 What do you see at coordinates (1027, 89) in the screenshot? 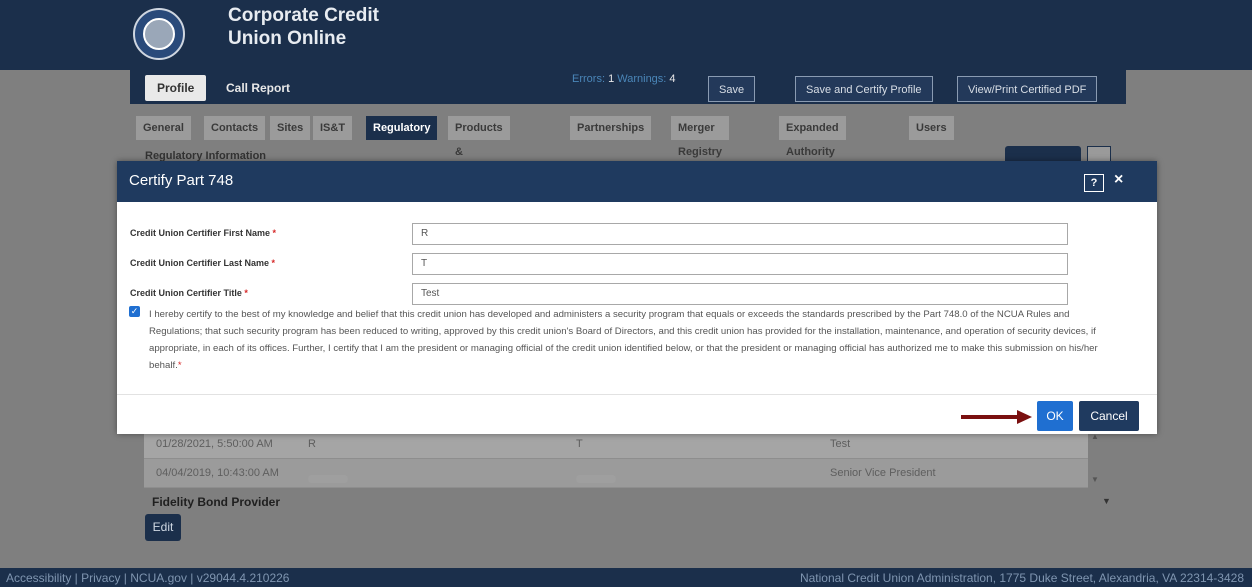
I see `view-print-certified-pdf-button: View/Print Certified PDF` at bounding box center [1027, 89].